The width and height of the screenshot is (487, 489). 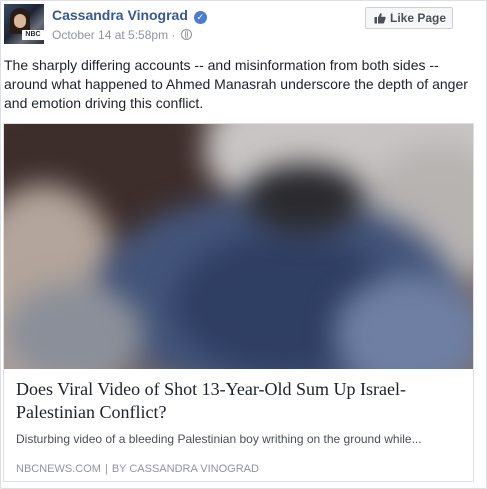 What do you see at coordinates (120, 15) in the screenshot?
I see `author-name: Cassandra Vinograd` at bounding box center [120, 15].